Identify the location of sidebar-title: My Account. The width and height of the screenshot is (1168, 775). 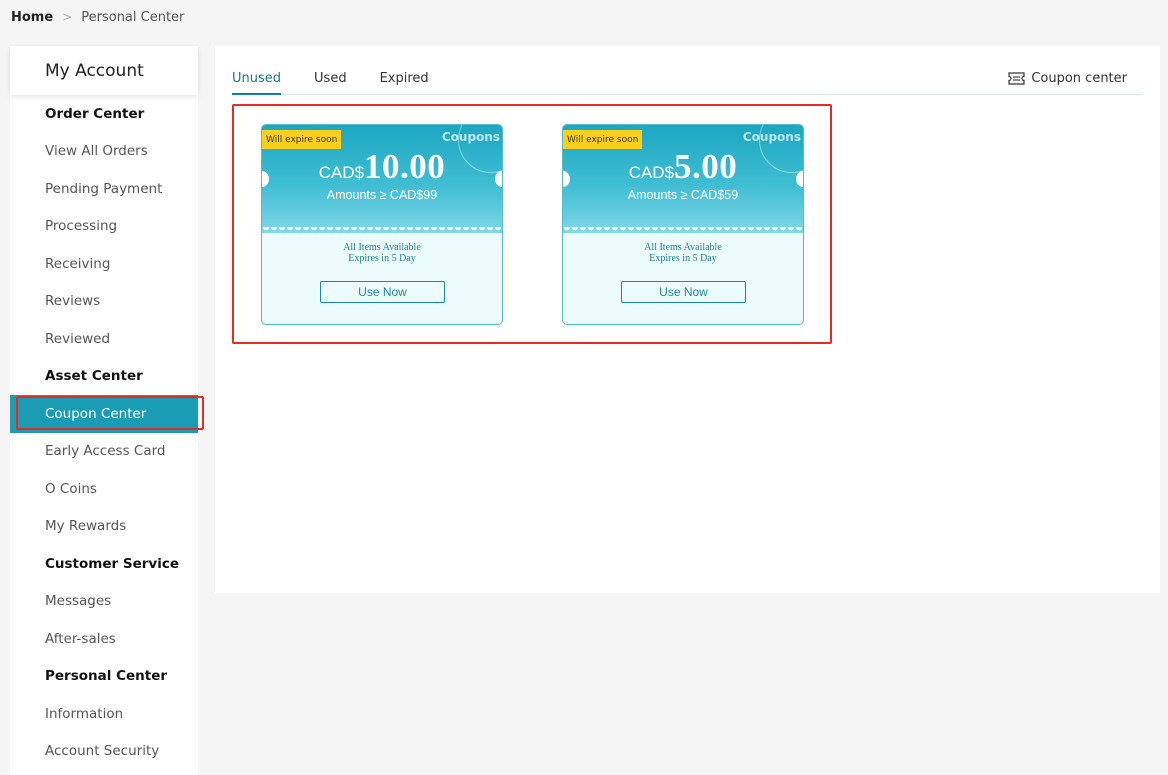
(104, 70).